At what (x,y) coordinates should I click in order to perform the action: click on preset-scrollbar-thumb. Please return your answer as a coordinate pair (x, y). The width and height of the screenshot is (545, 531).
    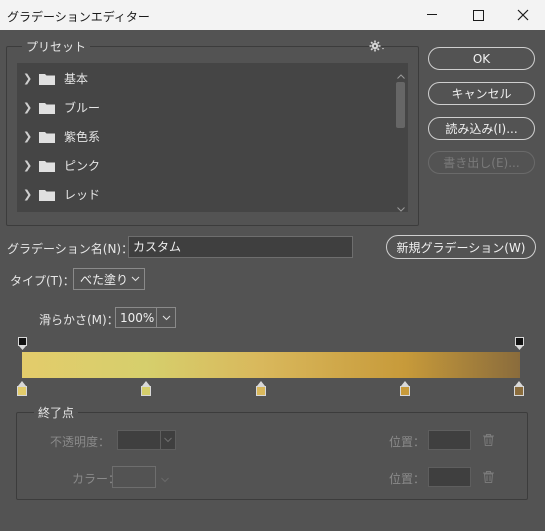
    Looking at the image, I should click on (400, 105).